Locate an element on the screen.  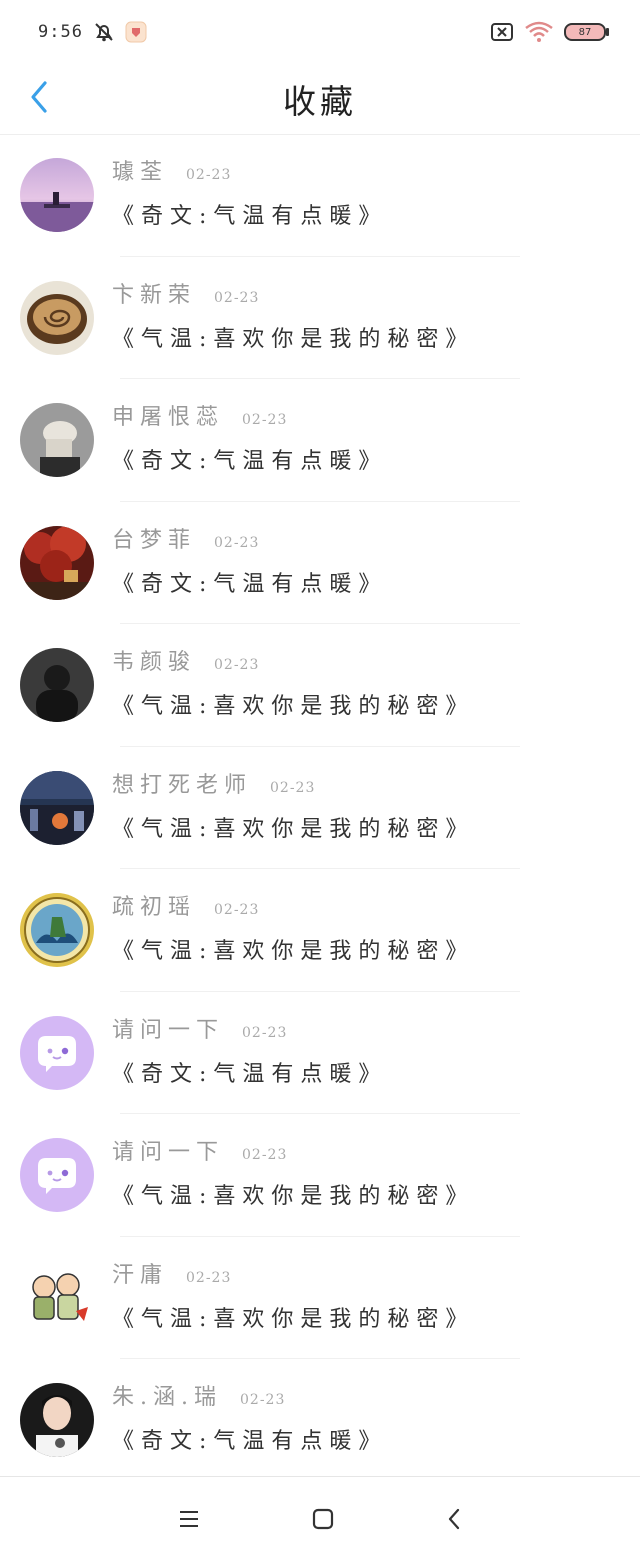
item-author: 璩荃 is located at coordinates (140, 172).